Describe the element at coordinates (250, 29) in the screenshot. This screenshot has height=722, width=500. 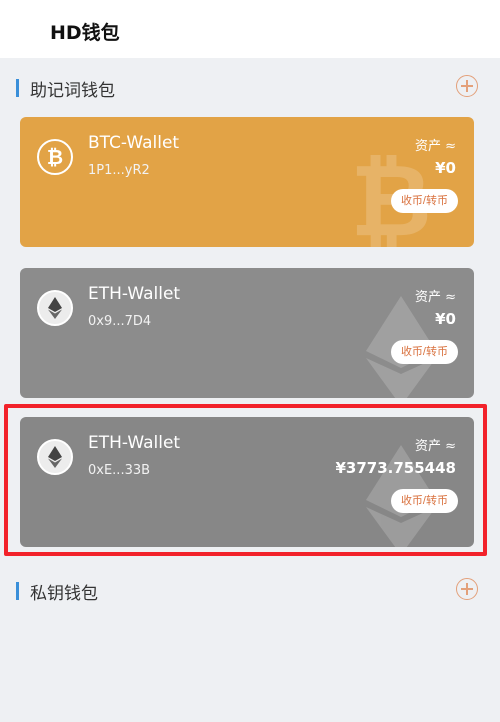
I see `app-header: HD钱包` at that location.